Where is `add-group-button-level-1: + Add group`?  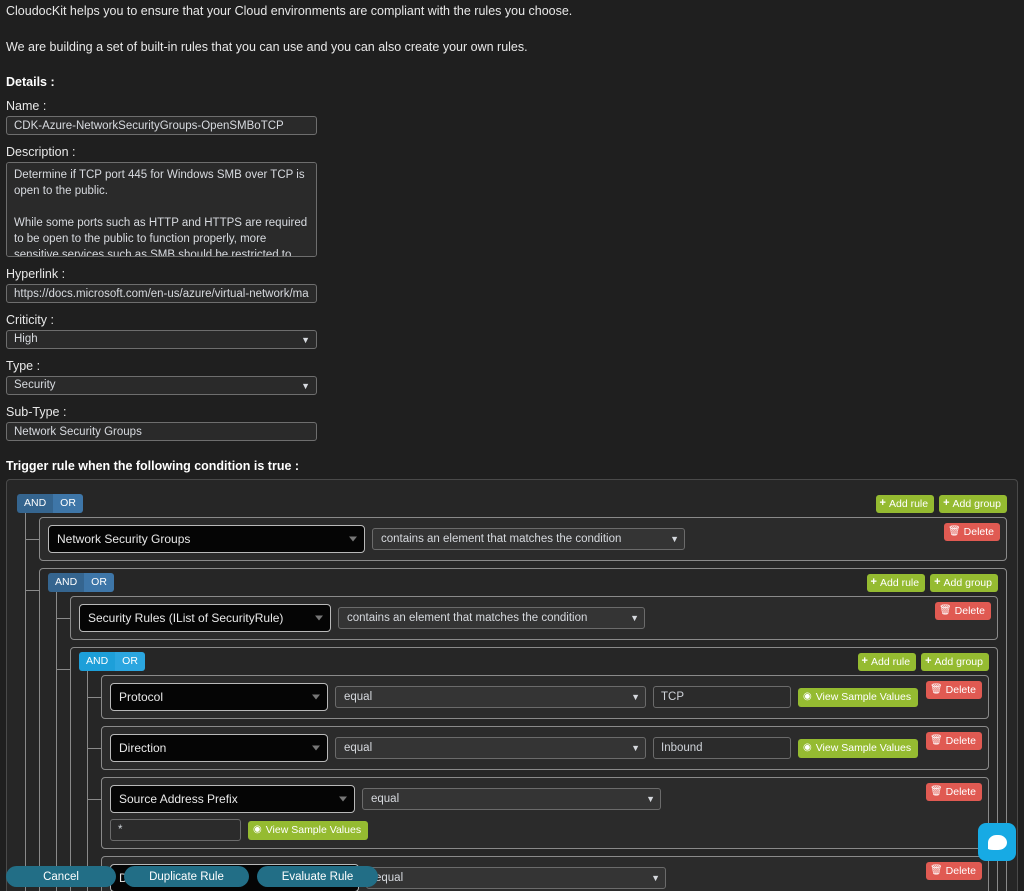
add-group-button-level-1: + Add group is located at coordinates (973, 503).